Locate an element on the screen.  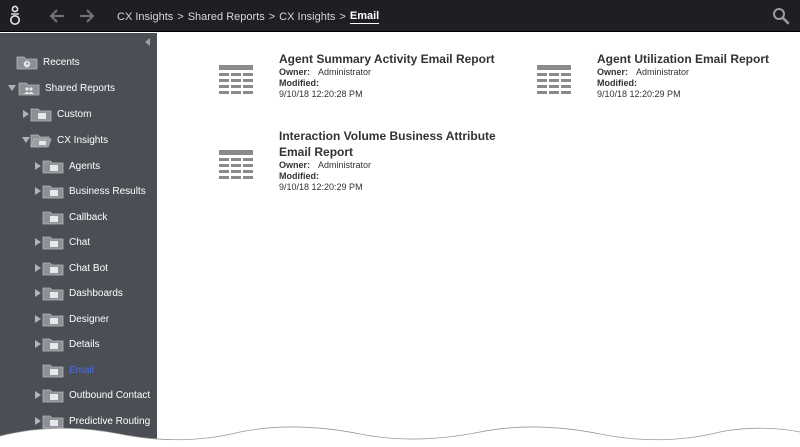
sidebar-item-label: Agents is located at coordinates (85, 166).